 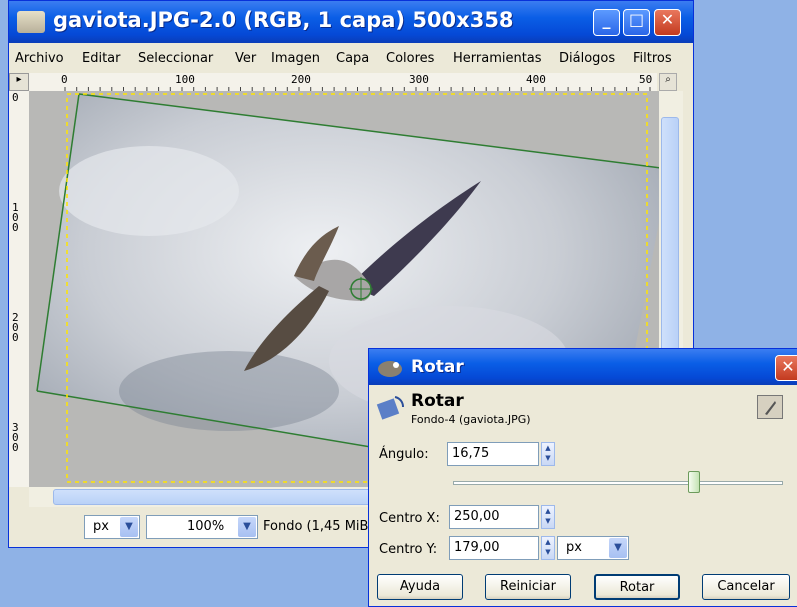 What do you see at coordinates (770, 407) in the screenshot?
I see `layer-thumbnail-icon` at bounding box center [770, 407].